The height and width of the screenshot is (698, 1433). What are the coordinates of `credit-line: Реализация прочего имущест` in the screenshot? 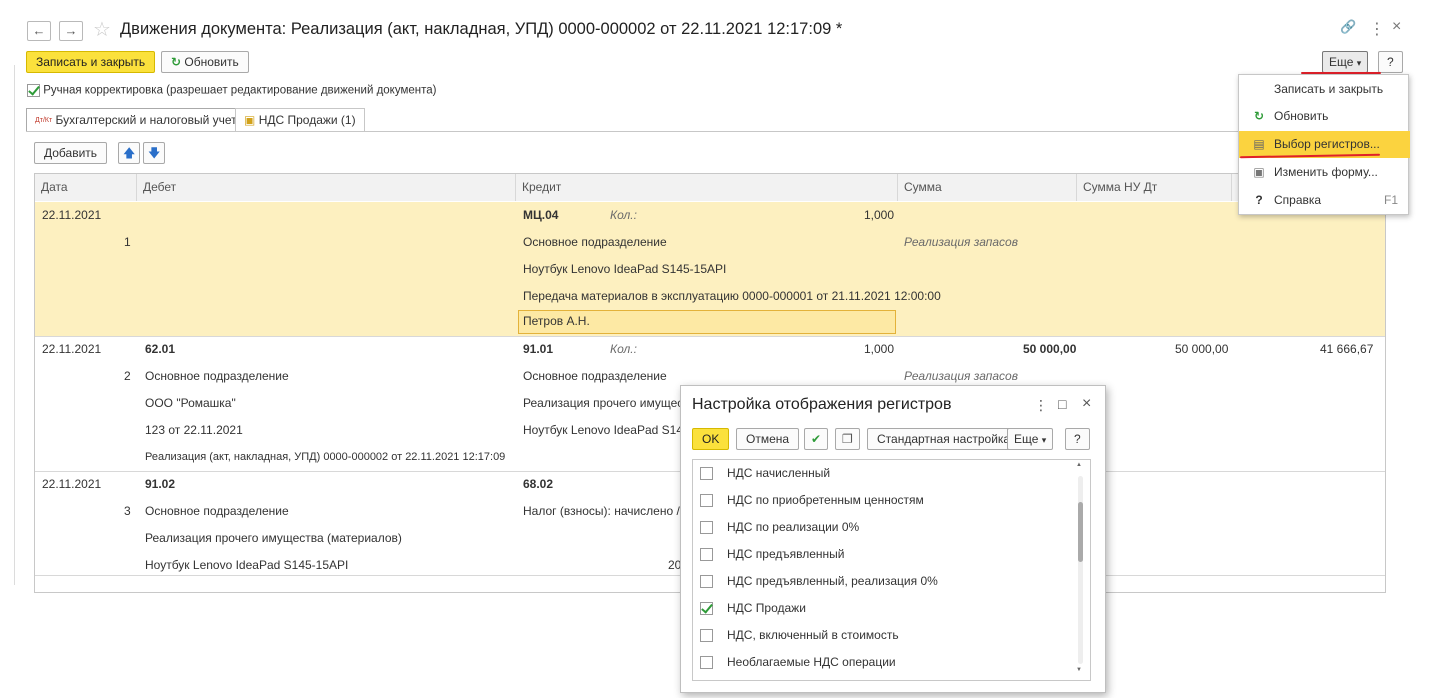 It's located at (606, 403).